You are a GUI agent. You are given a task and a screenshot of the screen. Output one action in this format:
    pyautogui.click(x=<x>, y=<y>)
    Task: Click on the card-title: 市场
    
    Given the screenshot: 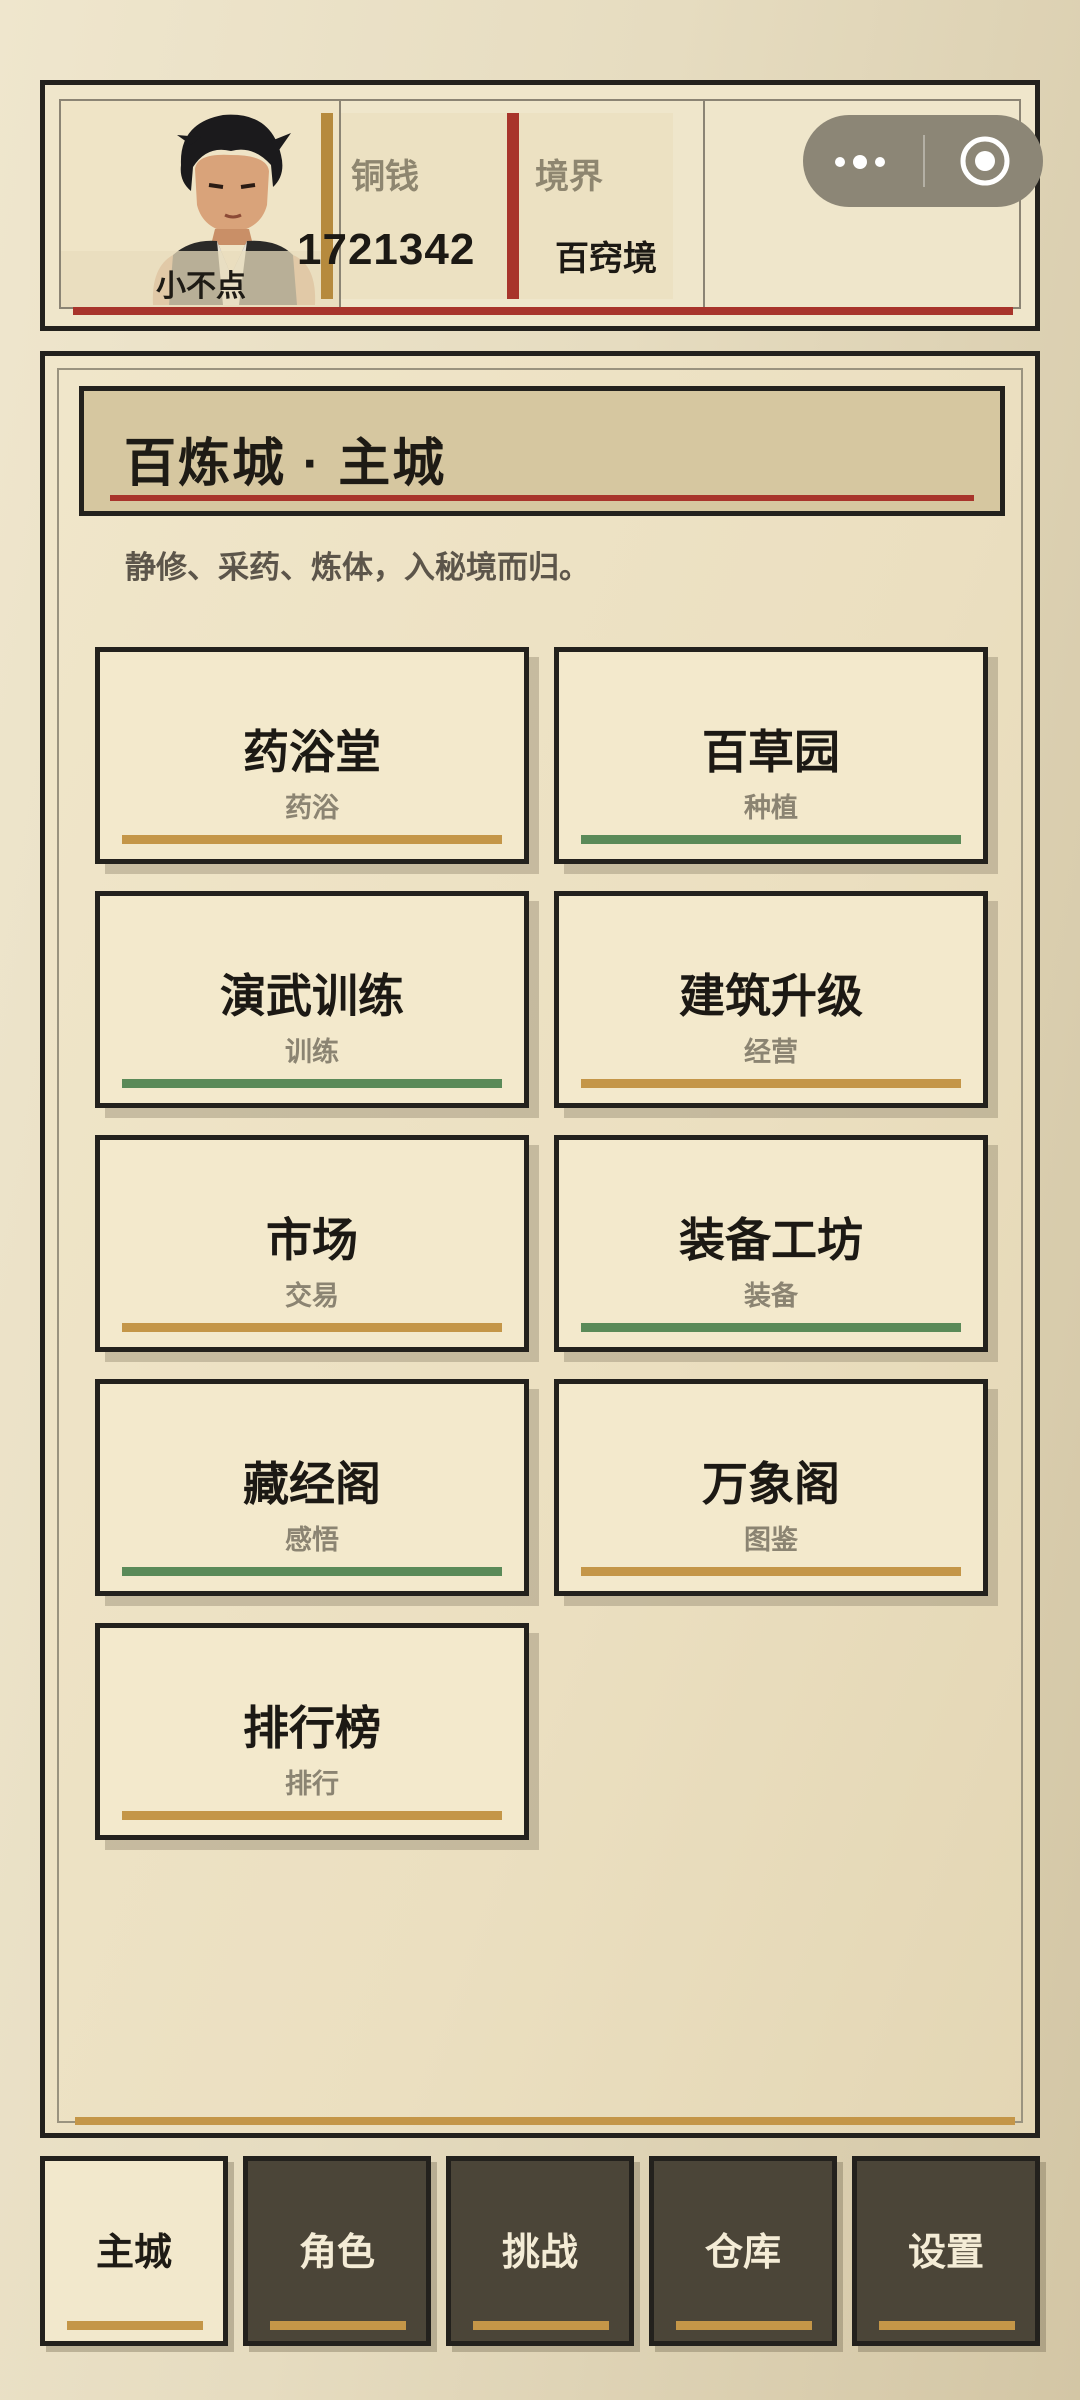 What is the action you would take?
    pyautogui.click(x=312, y=1240)
    